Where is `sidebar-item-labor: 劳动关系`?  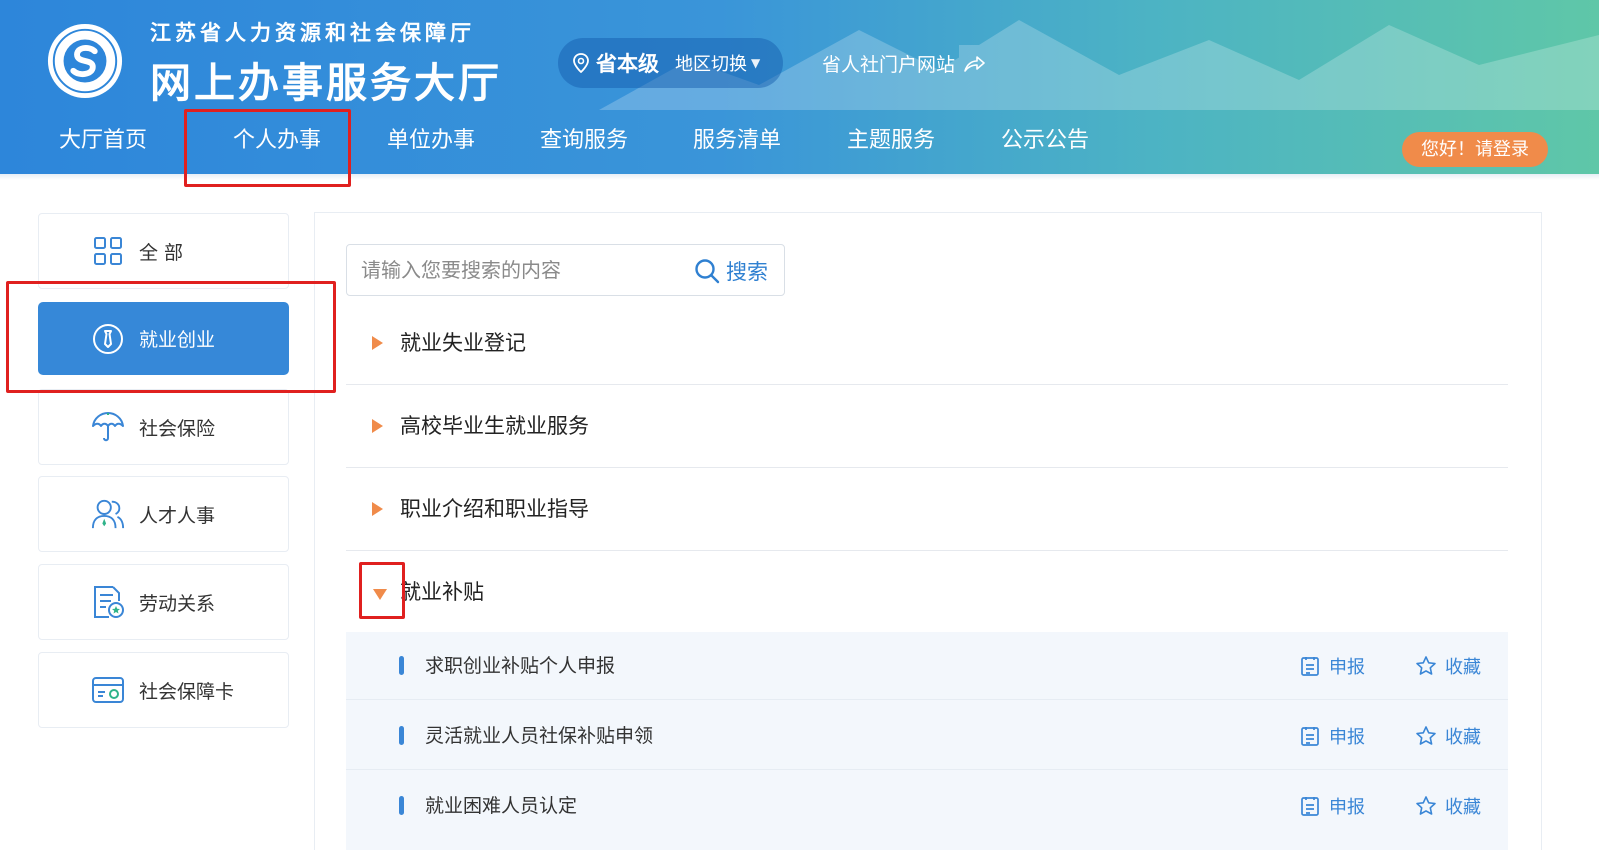 sidebar-item-labor: 劳动关系 is located at coordinates (163, 602).